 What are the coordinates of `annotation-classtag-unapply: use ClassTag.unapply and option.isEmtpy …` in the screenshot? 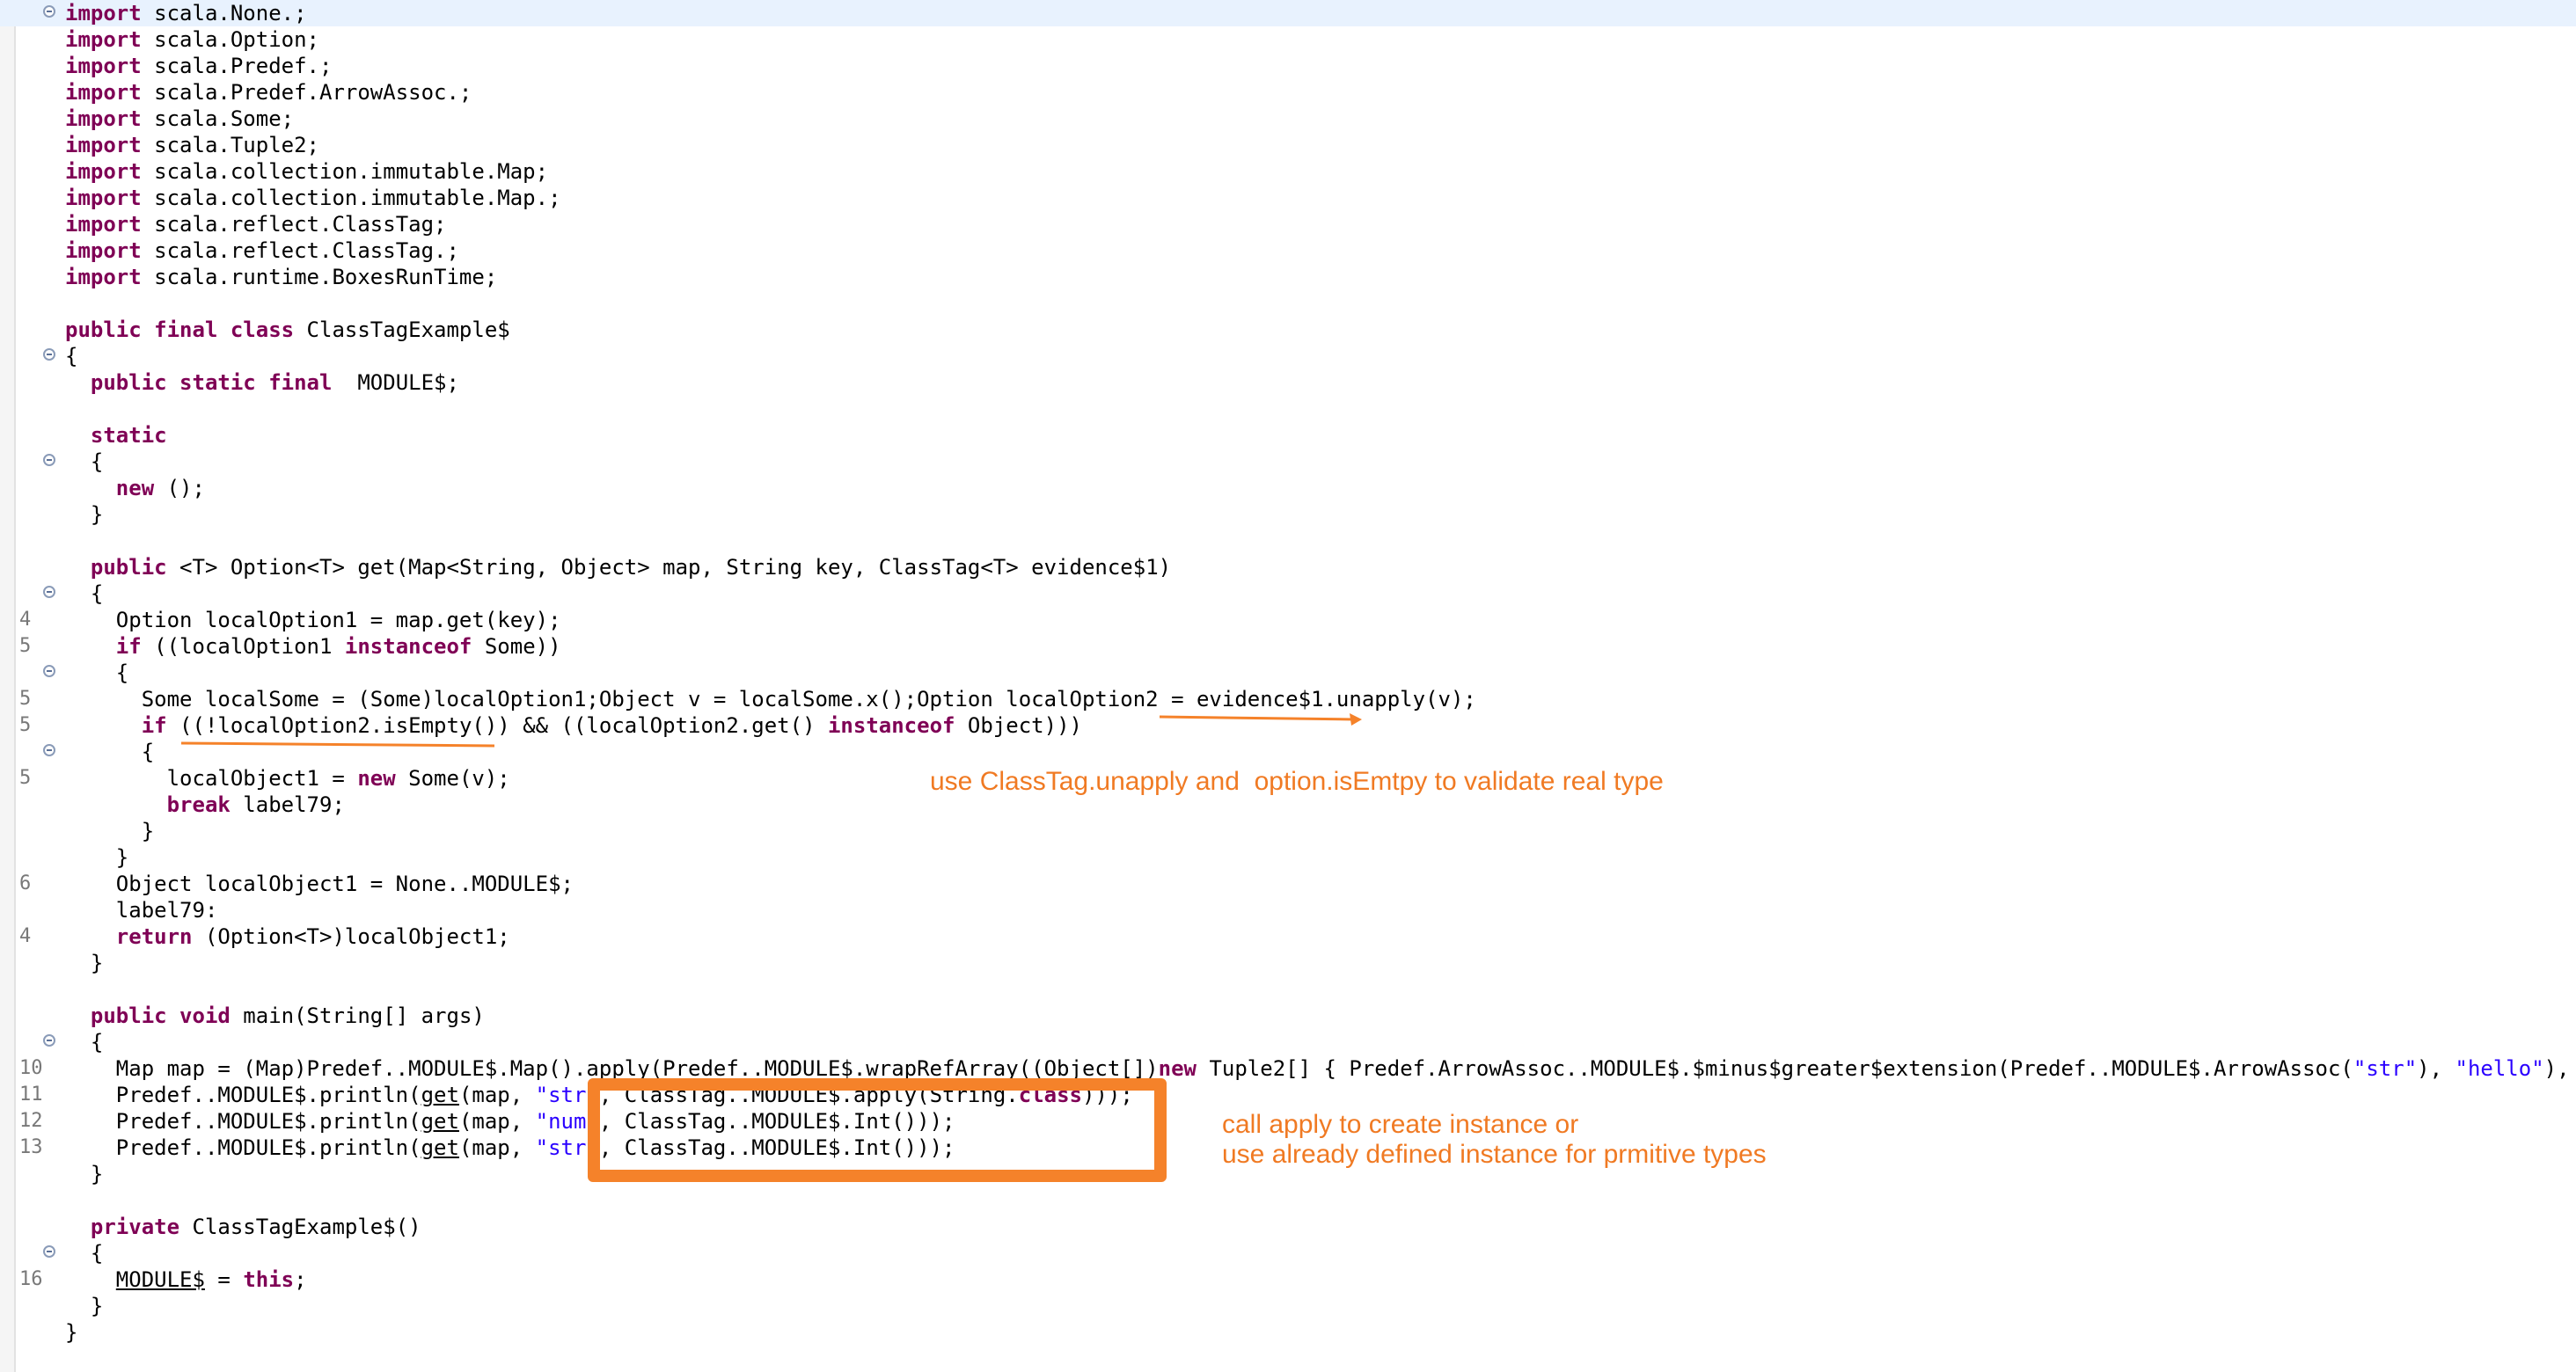 It's located at (1297, 781).